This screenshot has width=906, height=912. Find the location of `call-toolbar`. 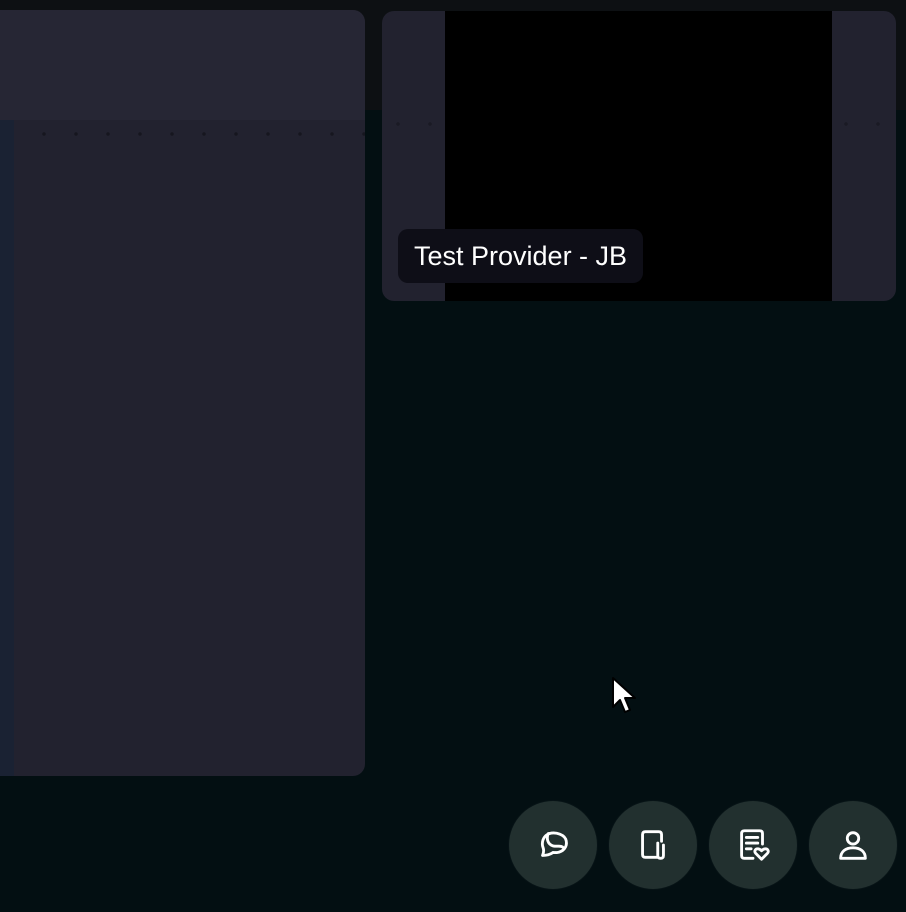

call-toolbar is located at coordinates (703, 845).